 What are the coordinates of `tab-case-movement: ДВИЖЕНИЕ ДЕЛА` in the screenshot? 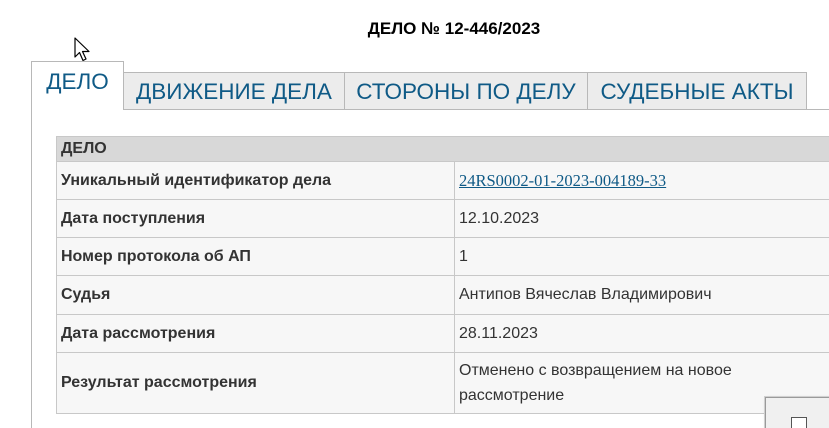 It's located at (234, 91).